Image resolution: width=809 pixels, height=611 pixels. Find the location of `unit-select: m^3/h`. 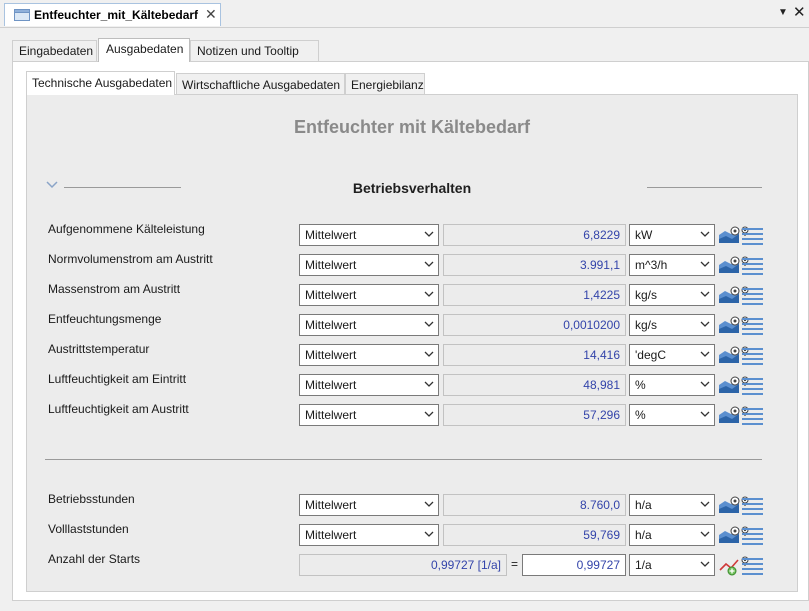

unit-select: m^3/h is located at coordinates (672, 265).